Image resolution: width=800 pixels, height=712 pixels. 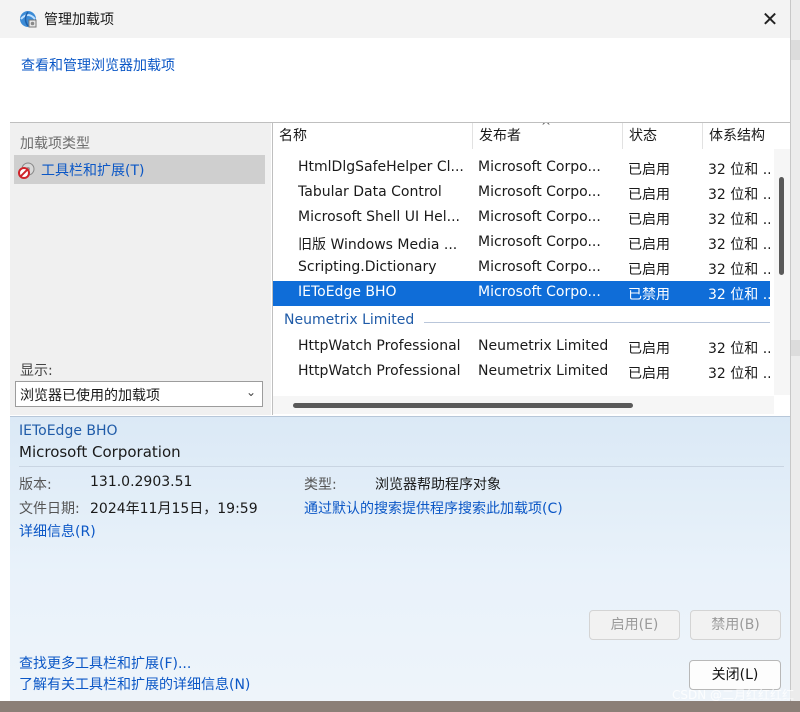 I want to click on selected-addon-name: IEToEdge BHO, so click(x=68, y=431).